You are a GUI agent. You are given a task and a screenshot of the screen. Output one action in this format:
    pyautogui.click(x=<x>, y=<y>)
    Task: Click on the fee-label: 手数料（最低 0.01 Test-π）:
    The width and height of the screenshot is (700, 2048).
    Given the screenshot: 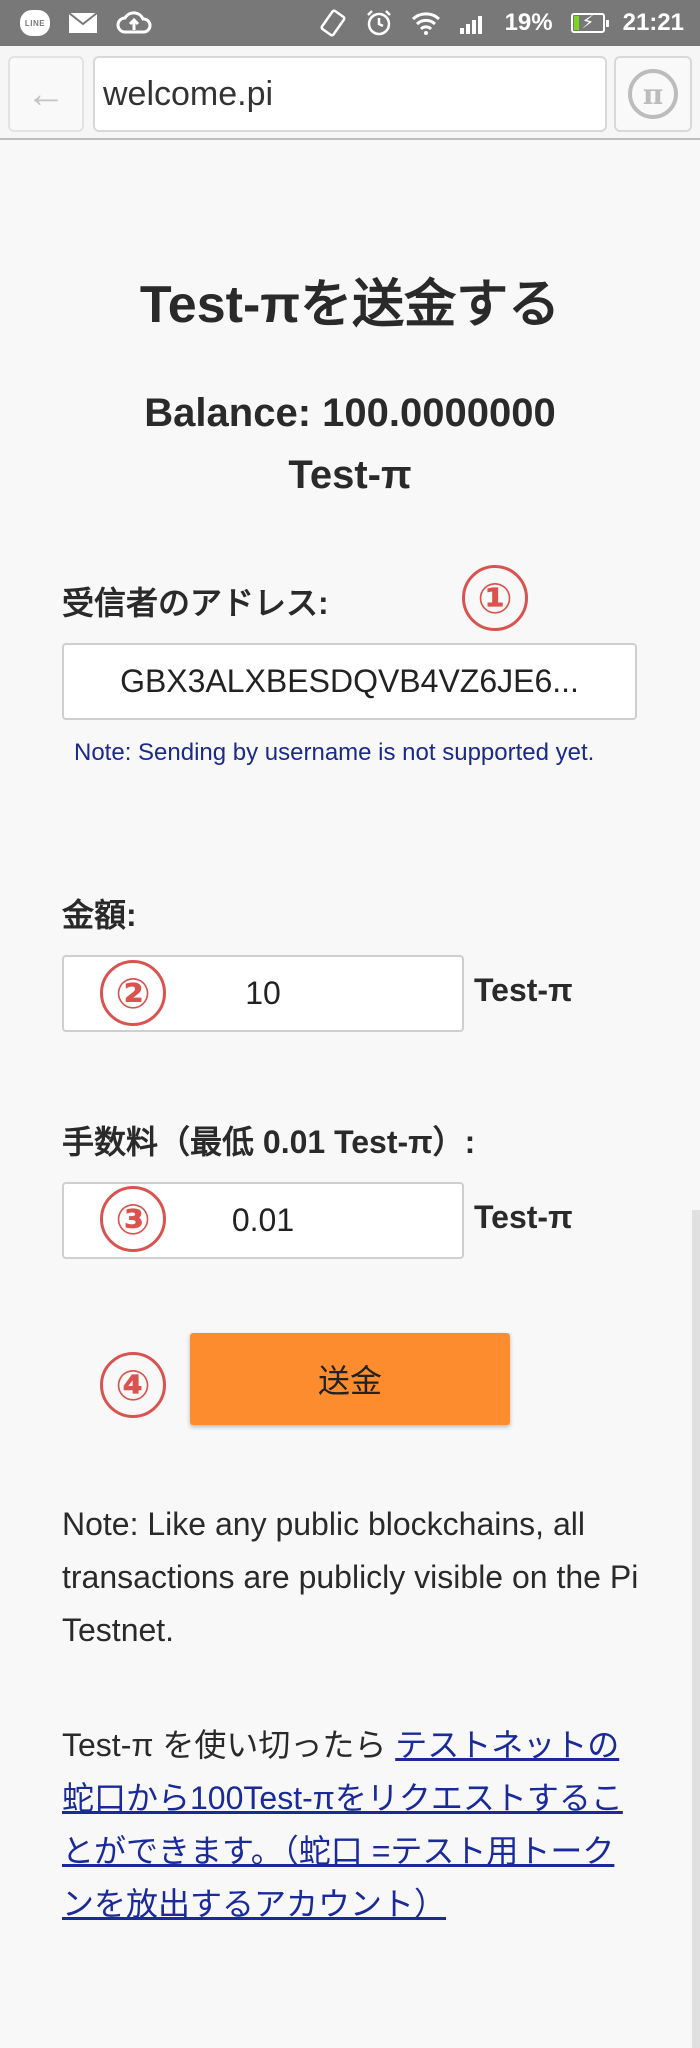 What is the action you would take?
    pyautogui.click(x=269, y=1142)
    